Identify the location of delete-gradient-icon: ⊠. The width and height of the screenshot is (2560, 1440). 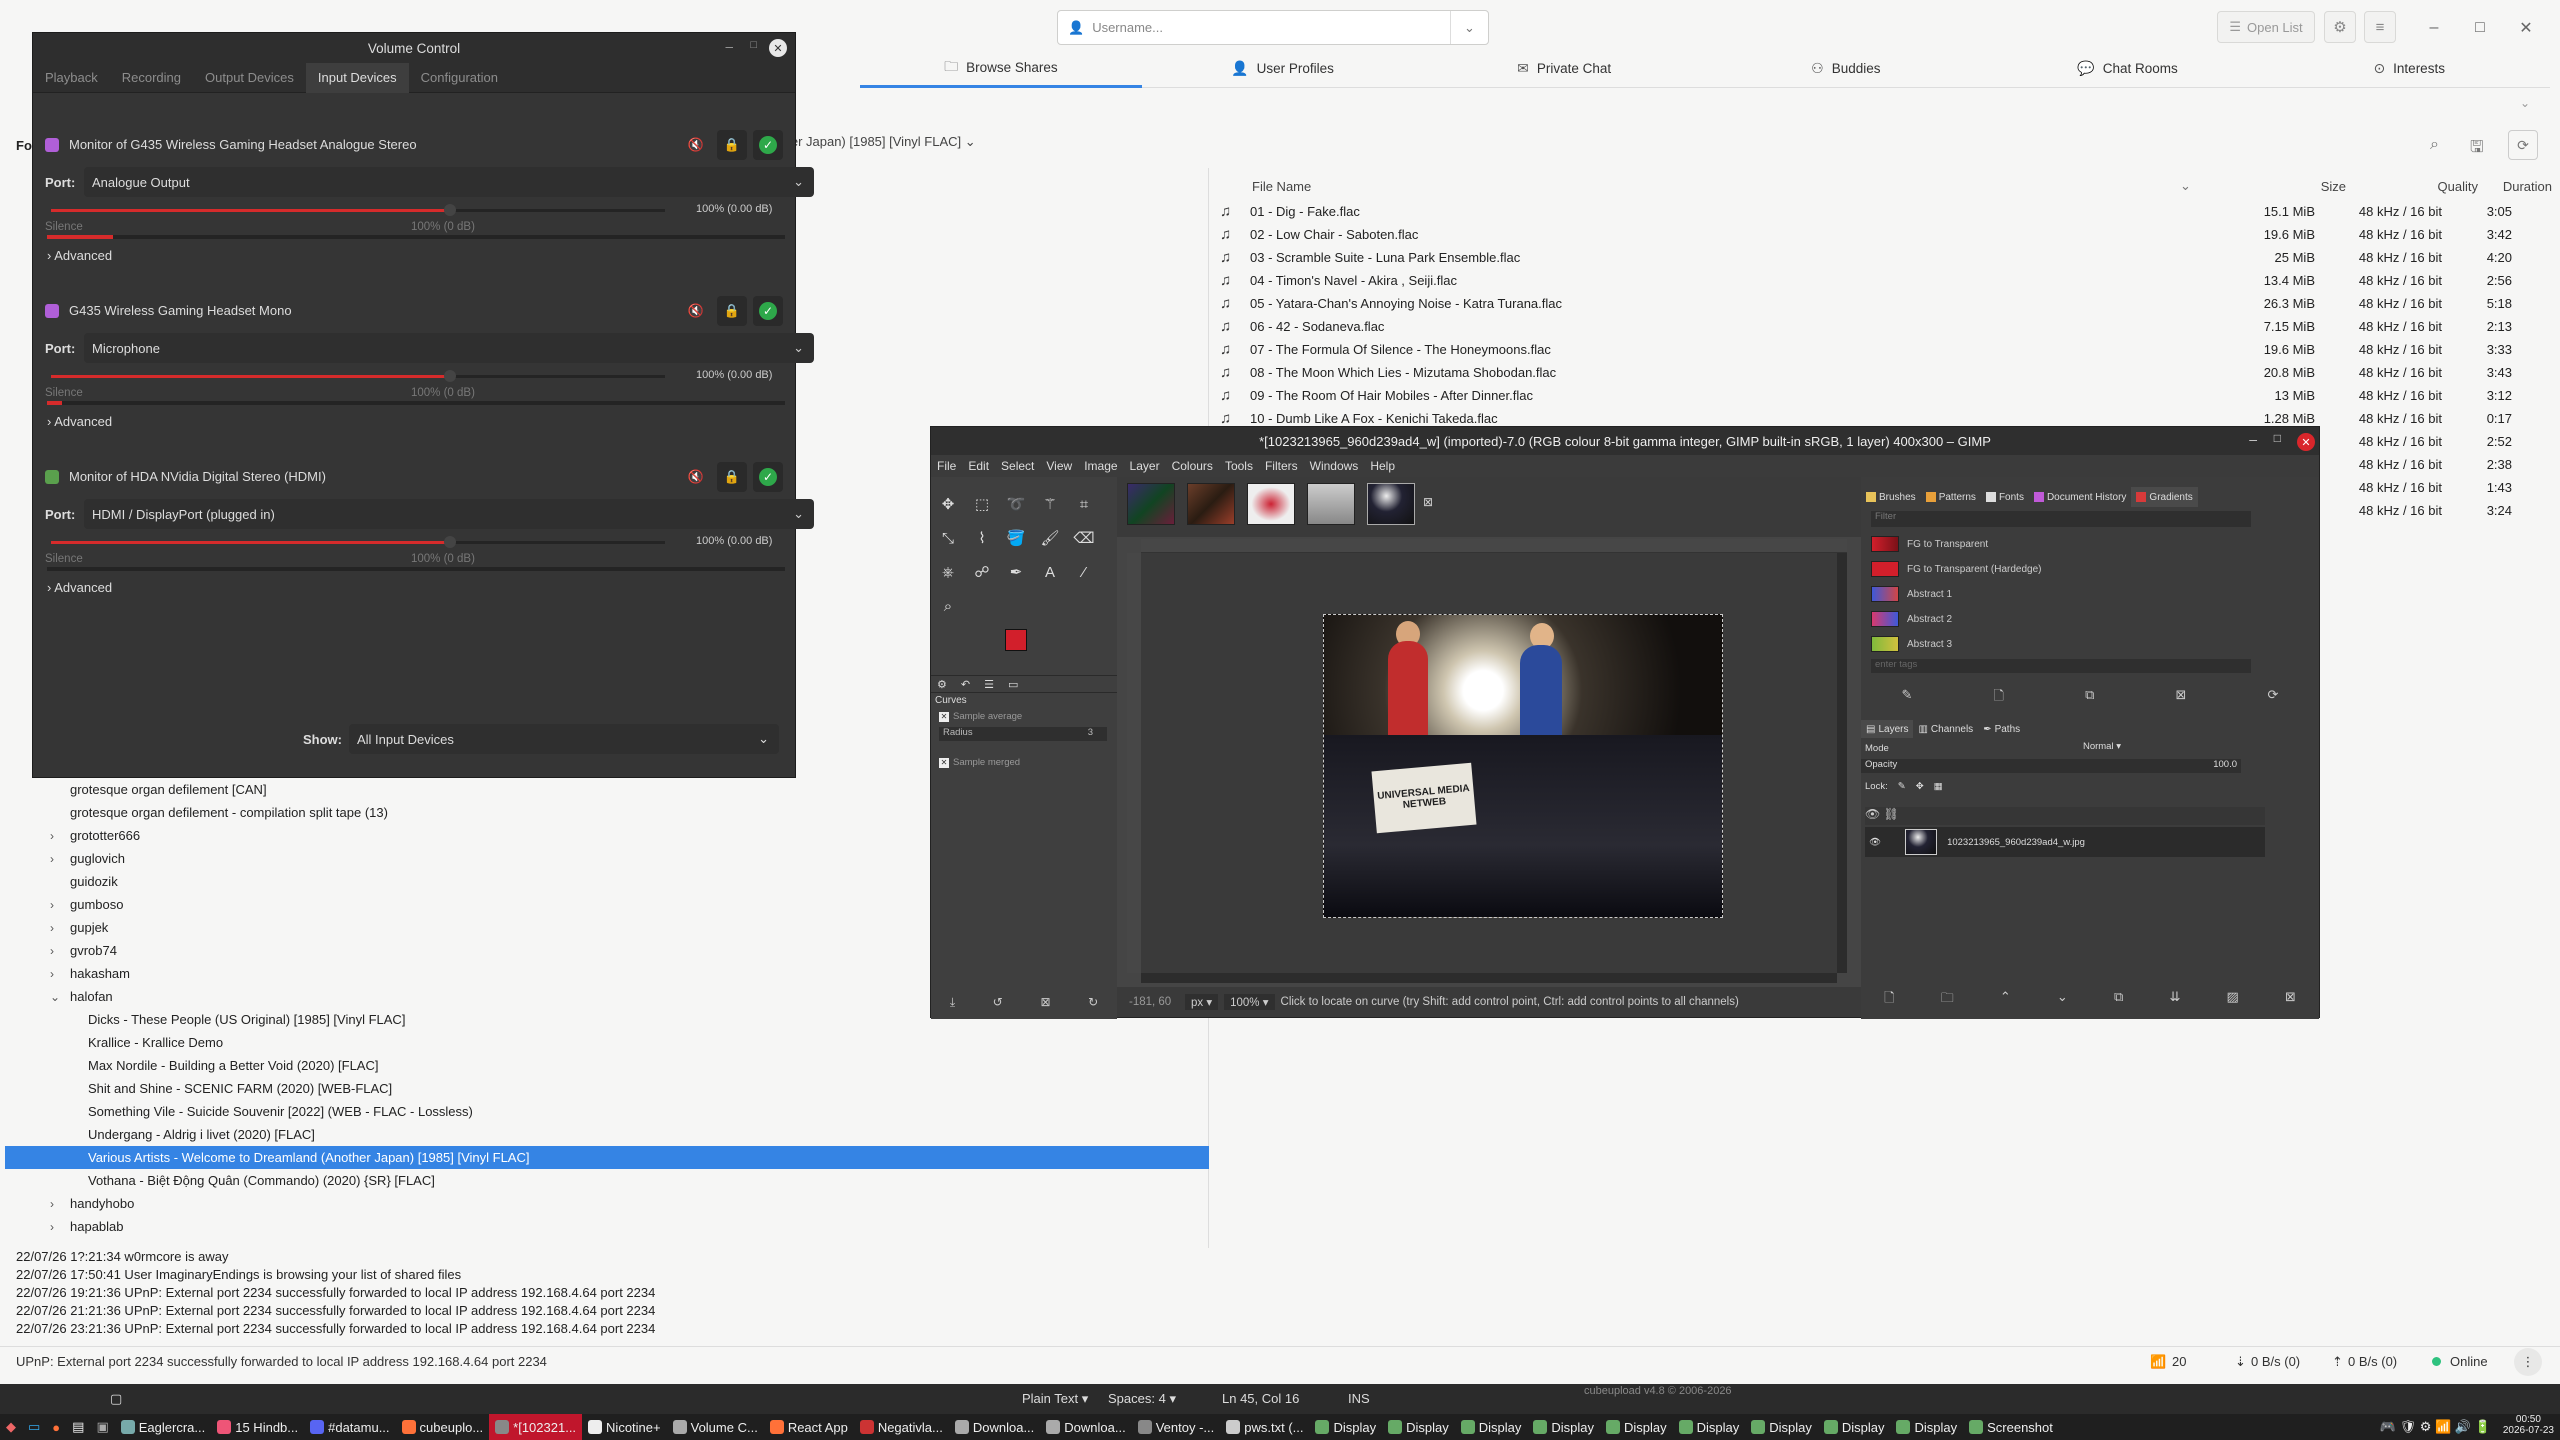
(2180, 699).